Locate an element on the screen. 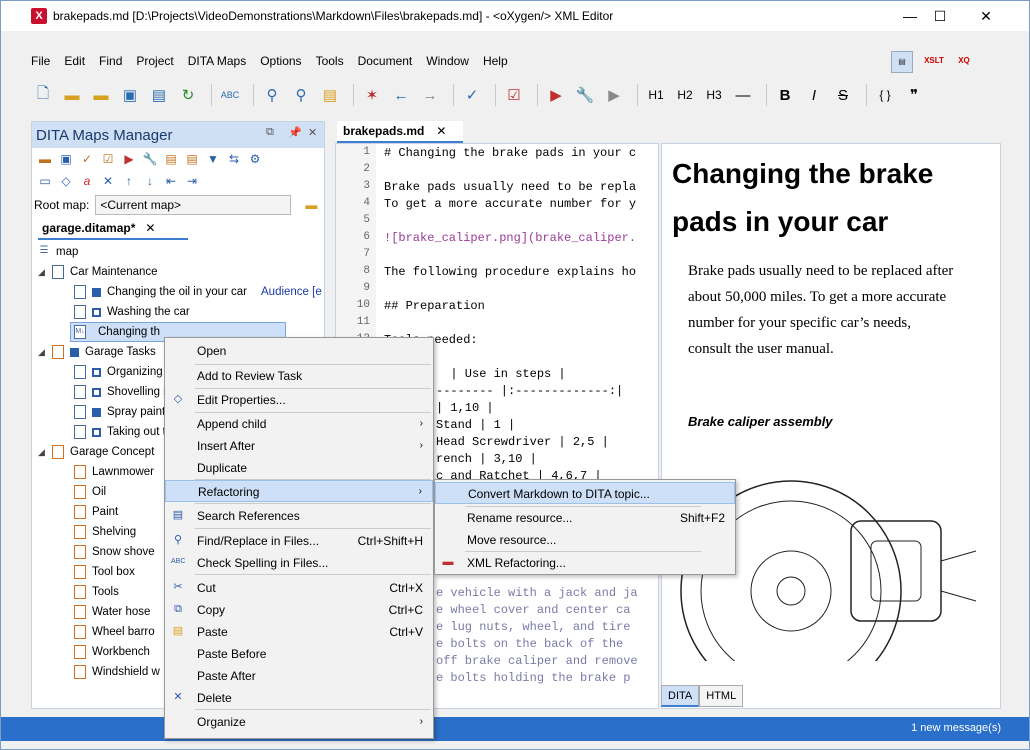 This screenshot has height=750, width=1030. menu-document: Document is located at coordinates (385, 61).